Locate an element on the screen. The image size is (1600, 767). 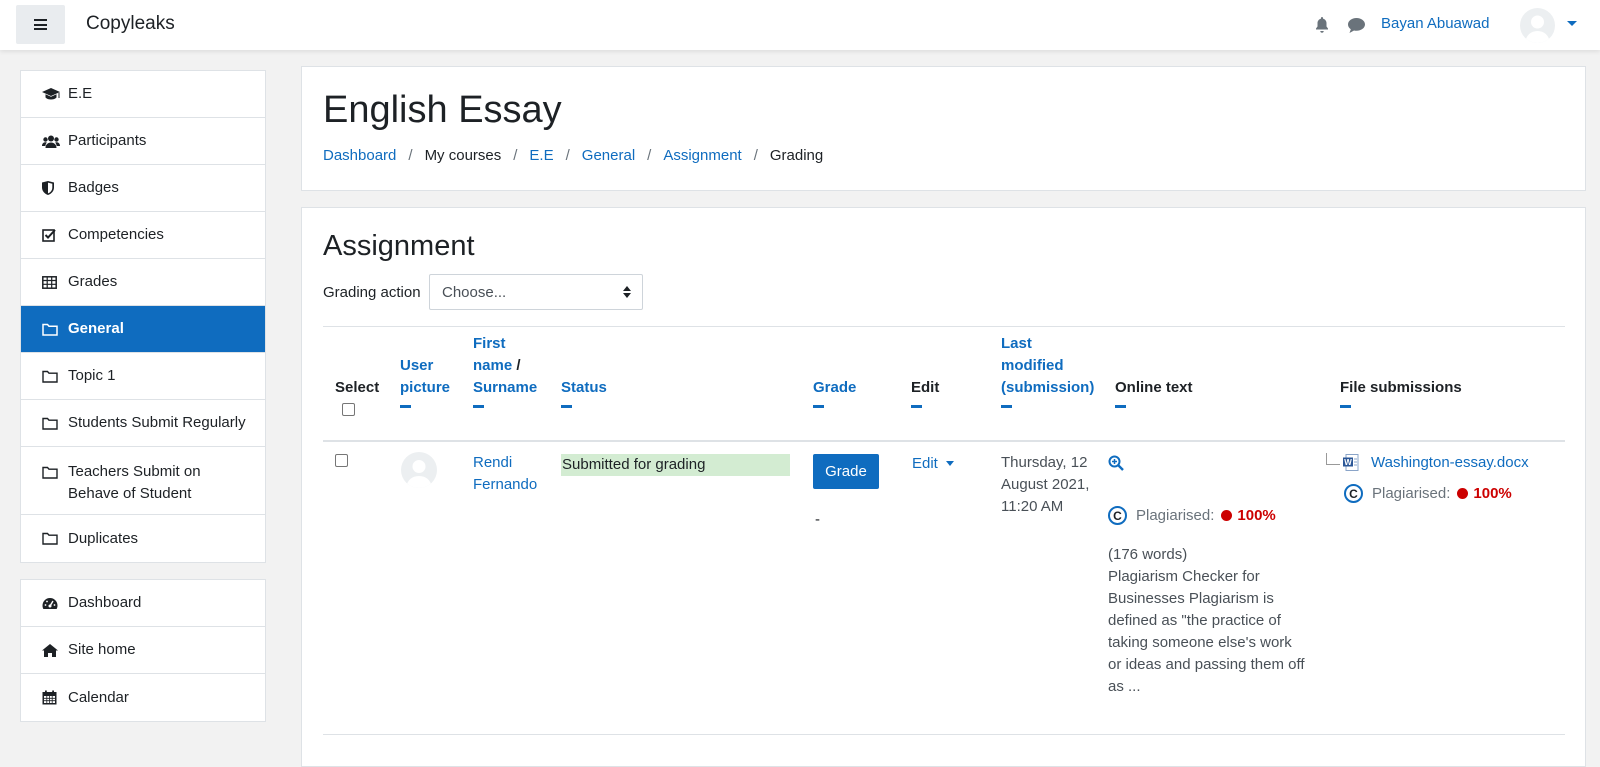
col-select: Select is located at coordinates (357, 387).